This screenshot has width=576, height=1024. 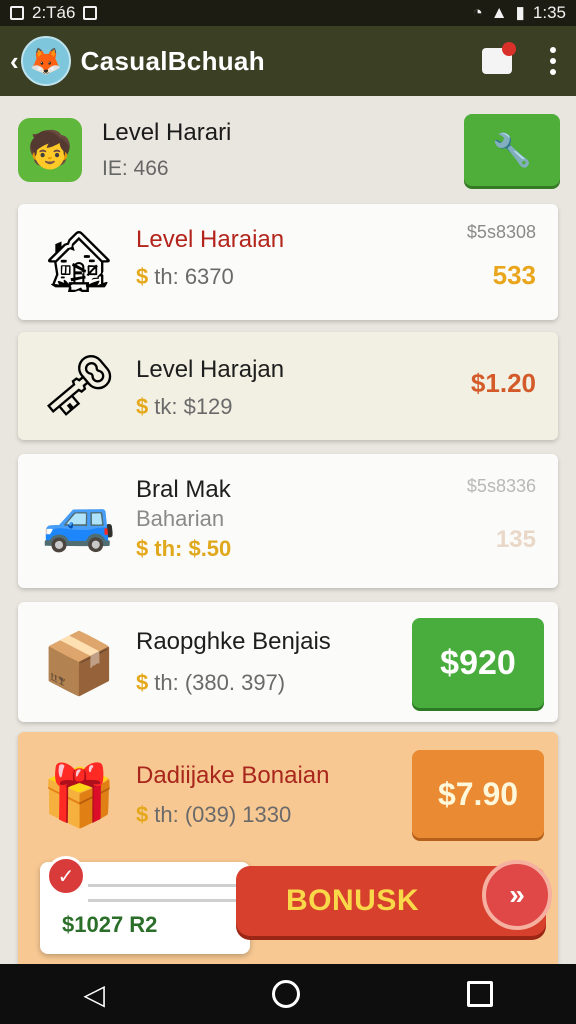 I want to click on status-bar: 2:Tá6 ◔ ▲ ▮ 1:35, so click(x=288, y=13).